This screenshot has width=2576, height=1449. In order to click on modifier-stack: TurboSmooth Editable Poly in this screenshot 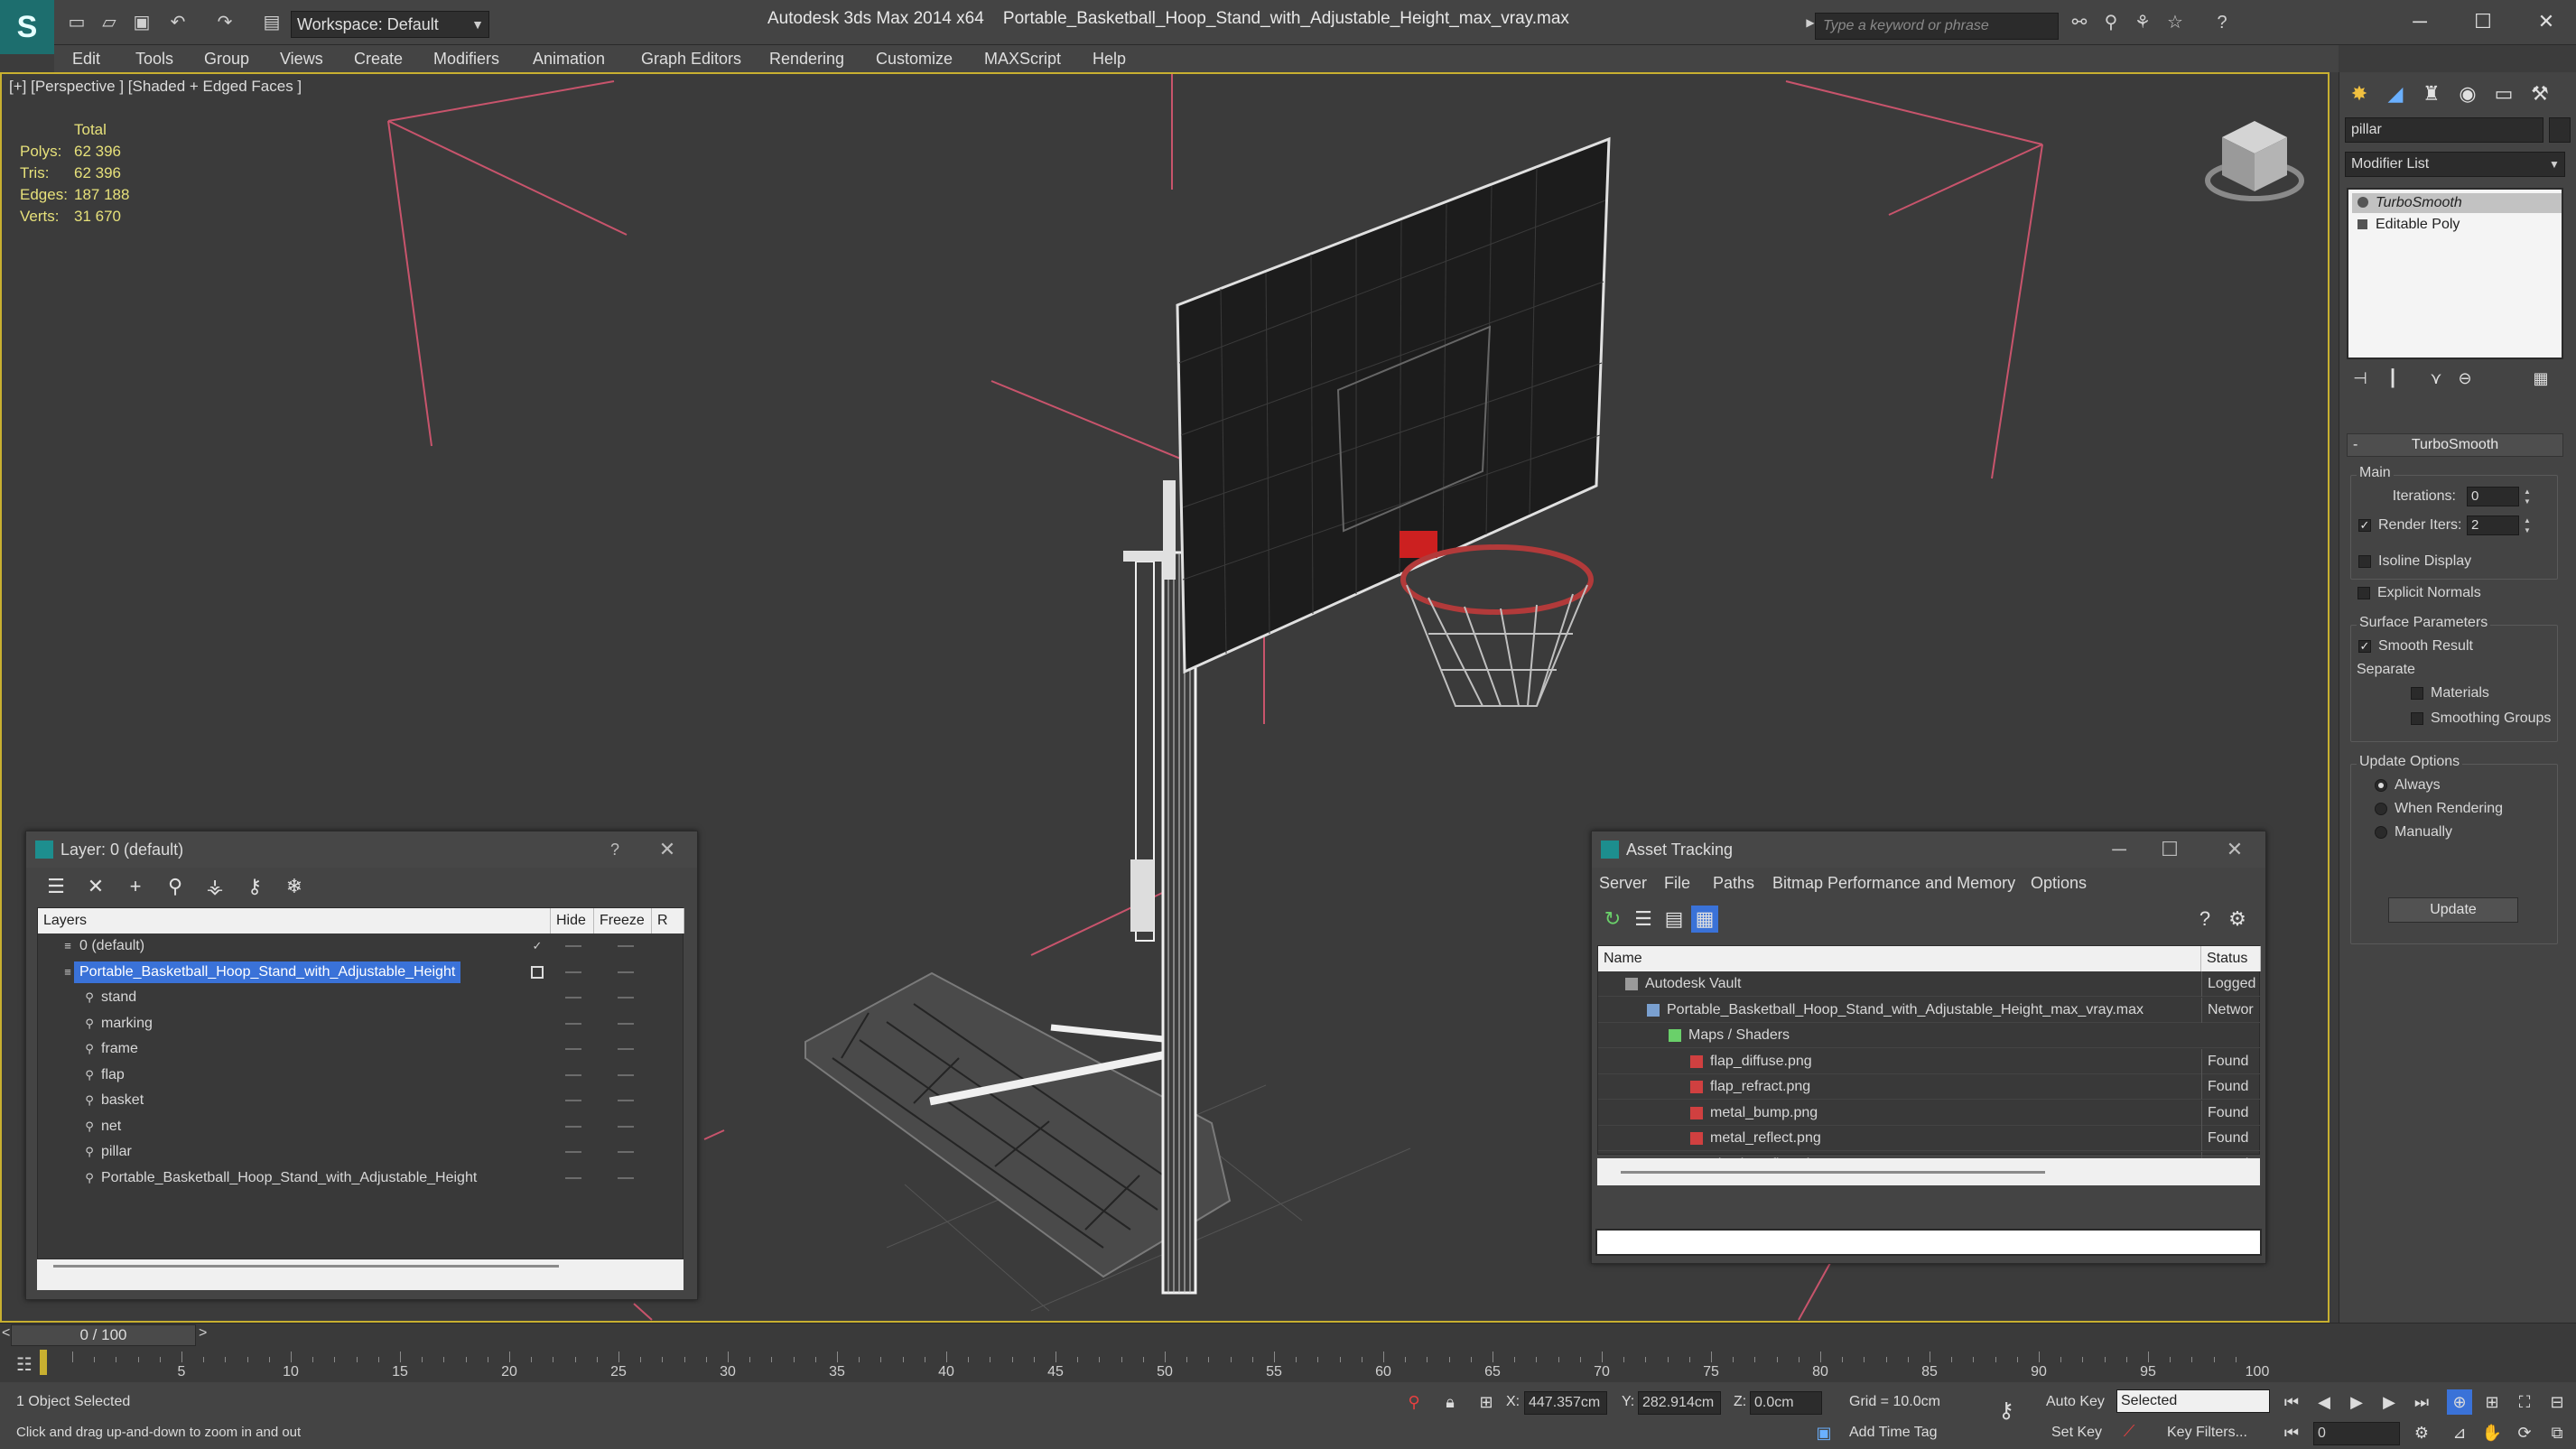, I will do `click(2455, 273)`.